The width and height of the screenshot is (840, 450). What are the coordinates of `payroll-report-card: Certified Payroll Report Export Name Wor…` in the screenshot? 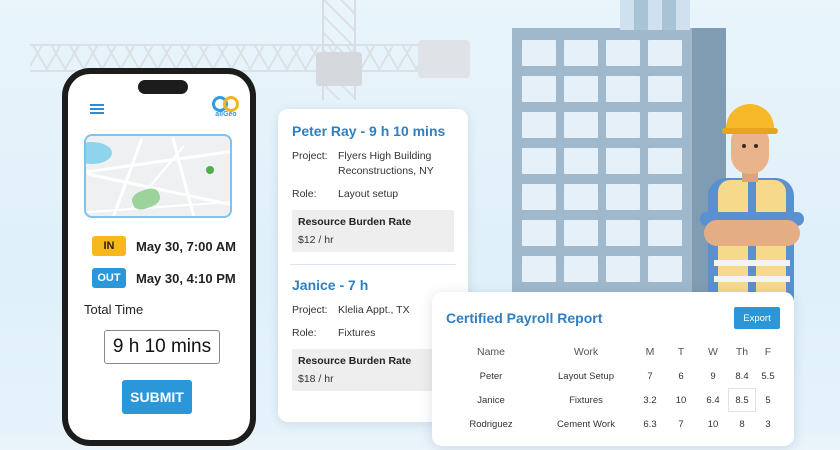 It's located at (613, 369).